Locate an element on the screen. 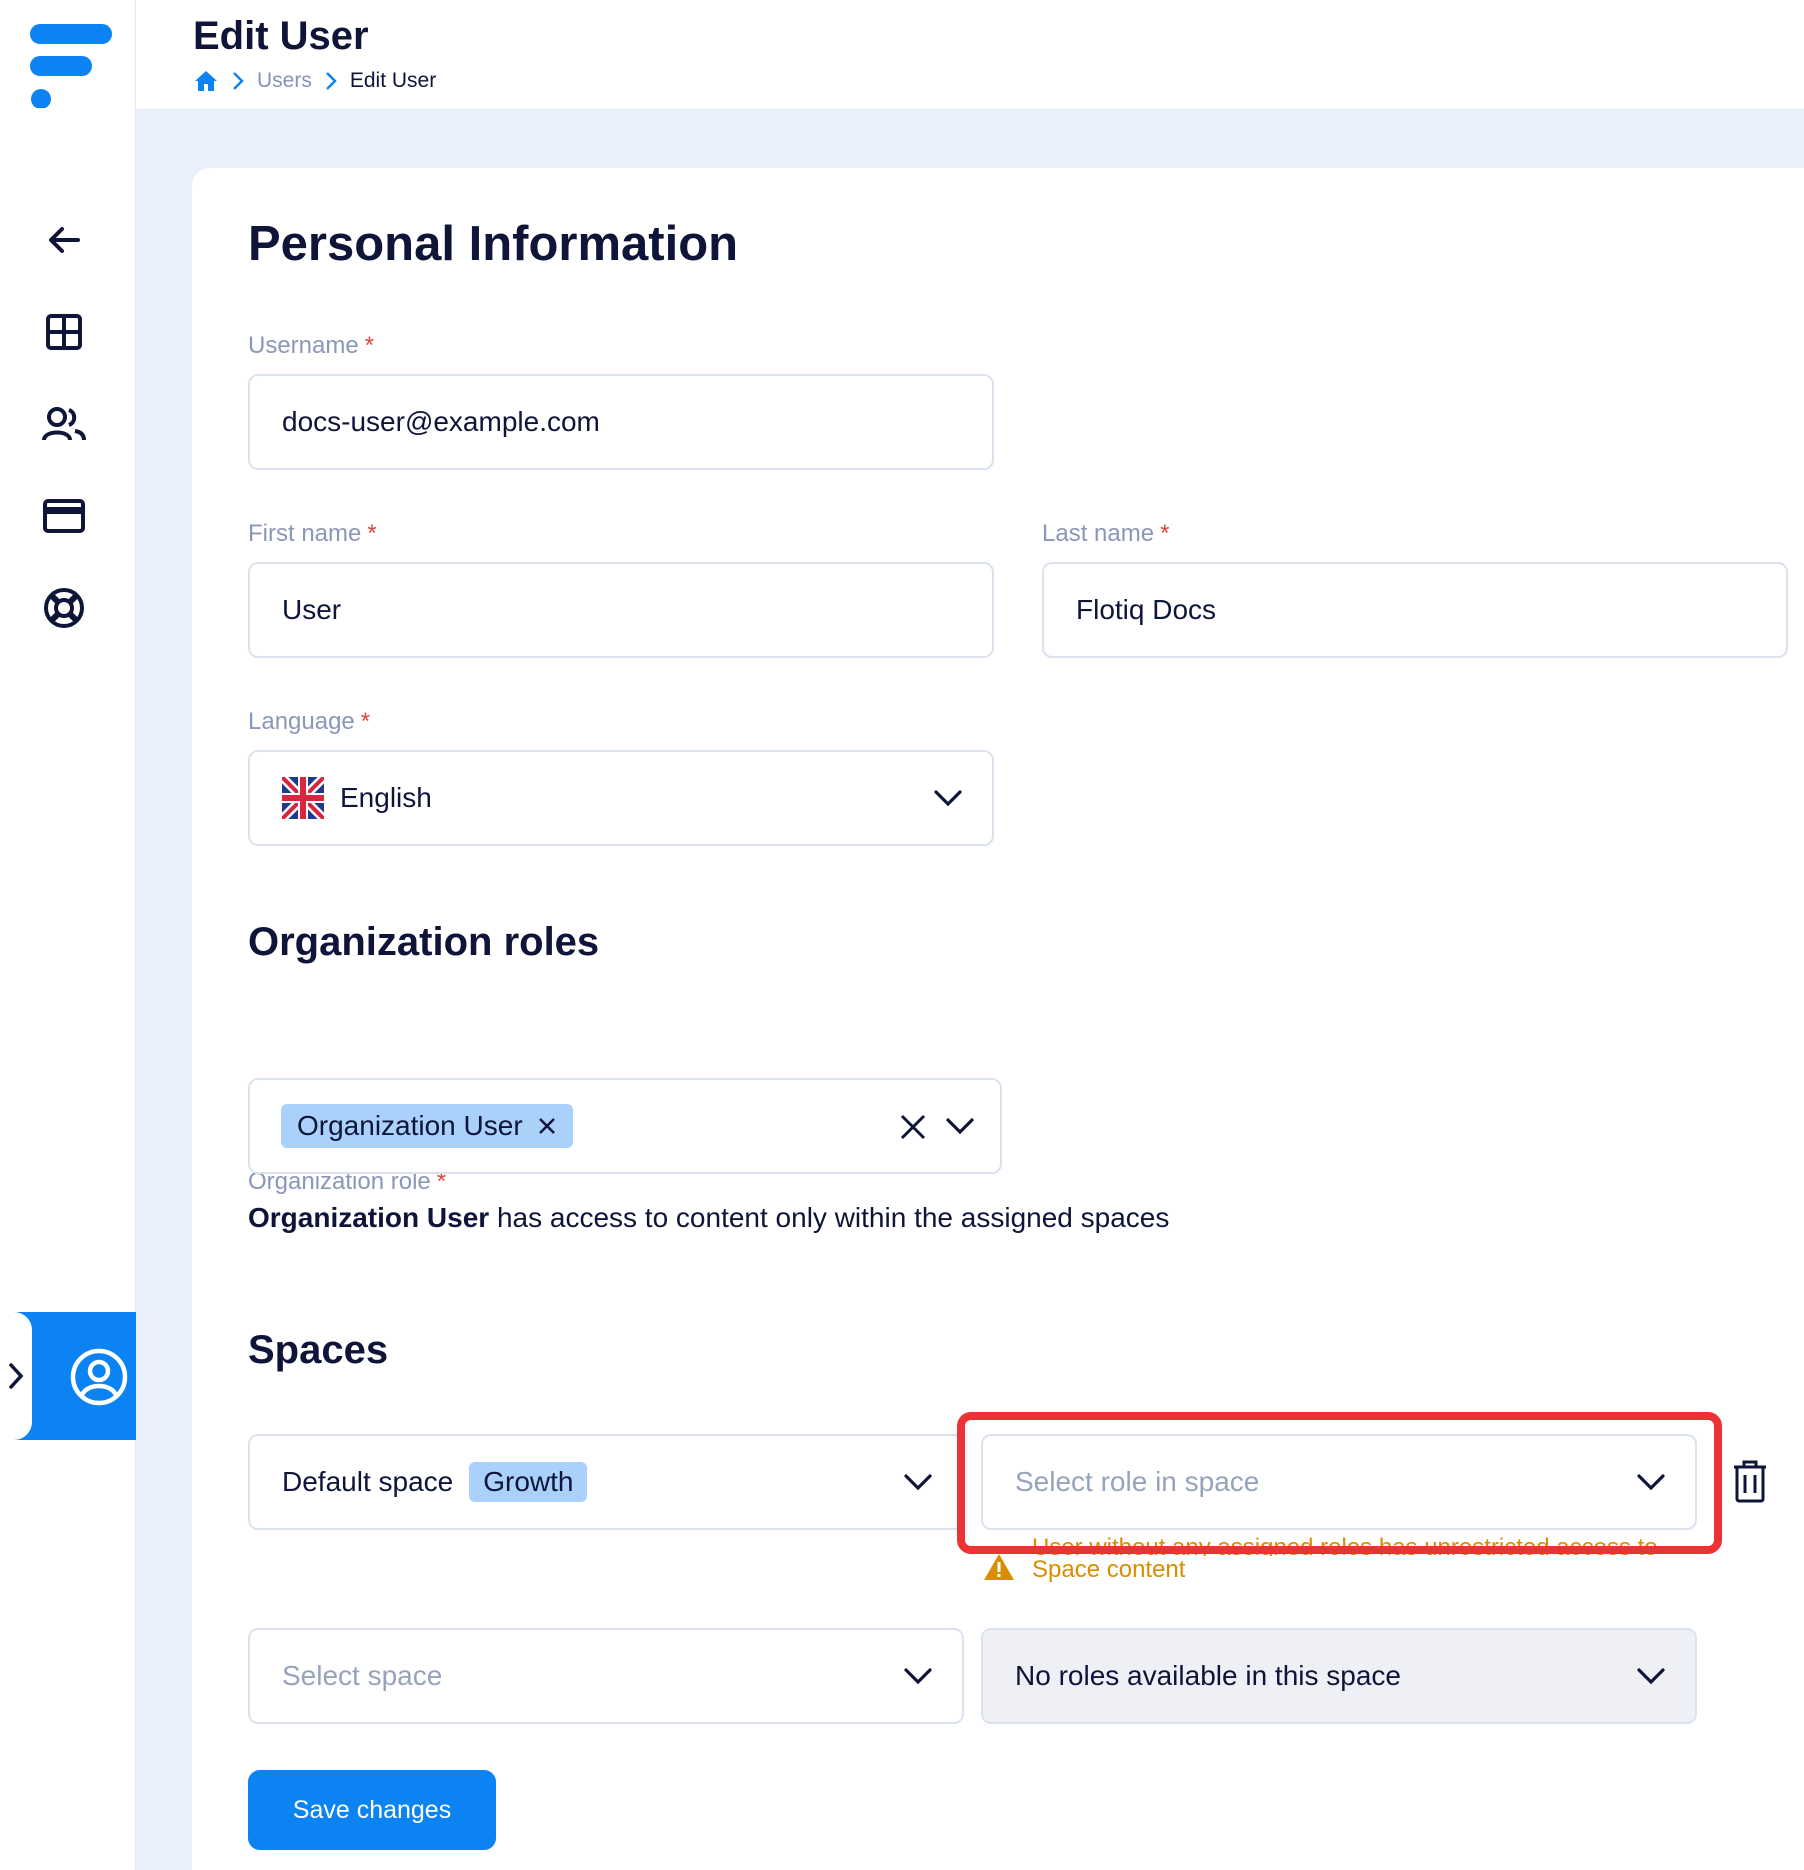 Image resolution: width=1804 pixels, height=1870 pixels. space-plan-badge: Growth is located at coordinates (528, 1482).